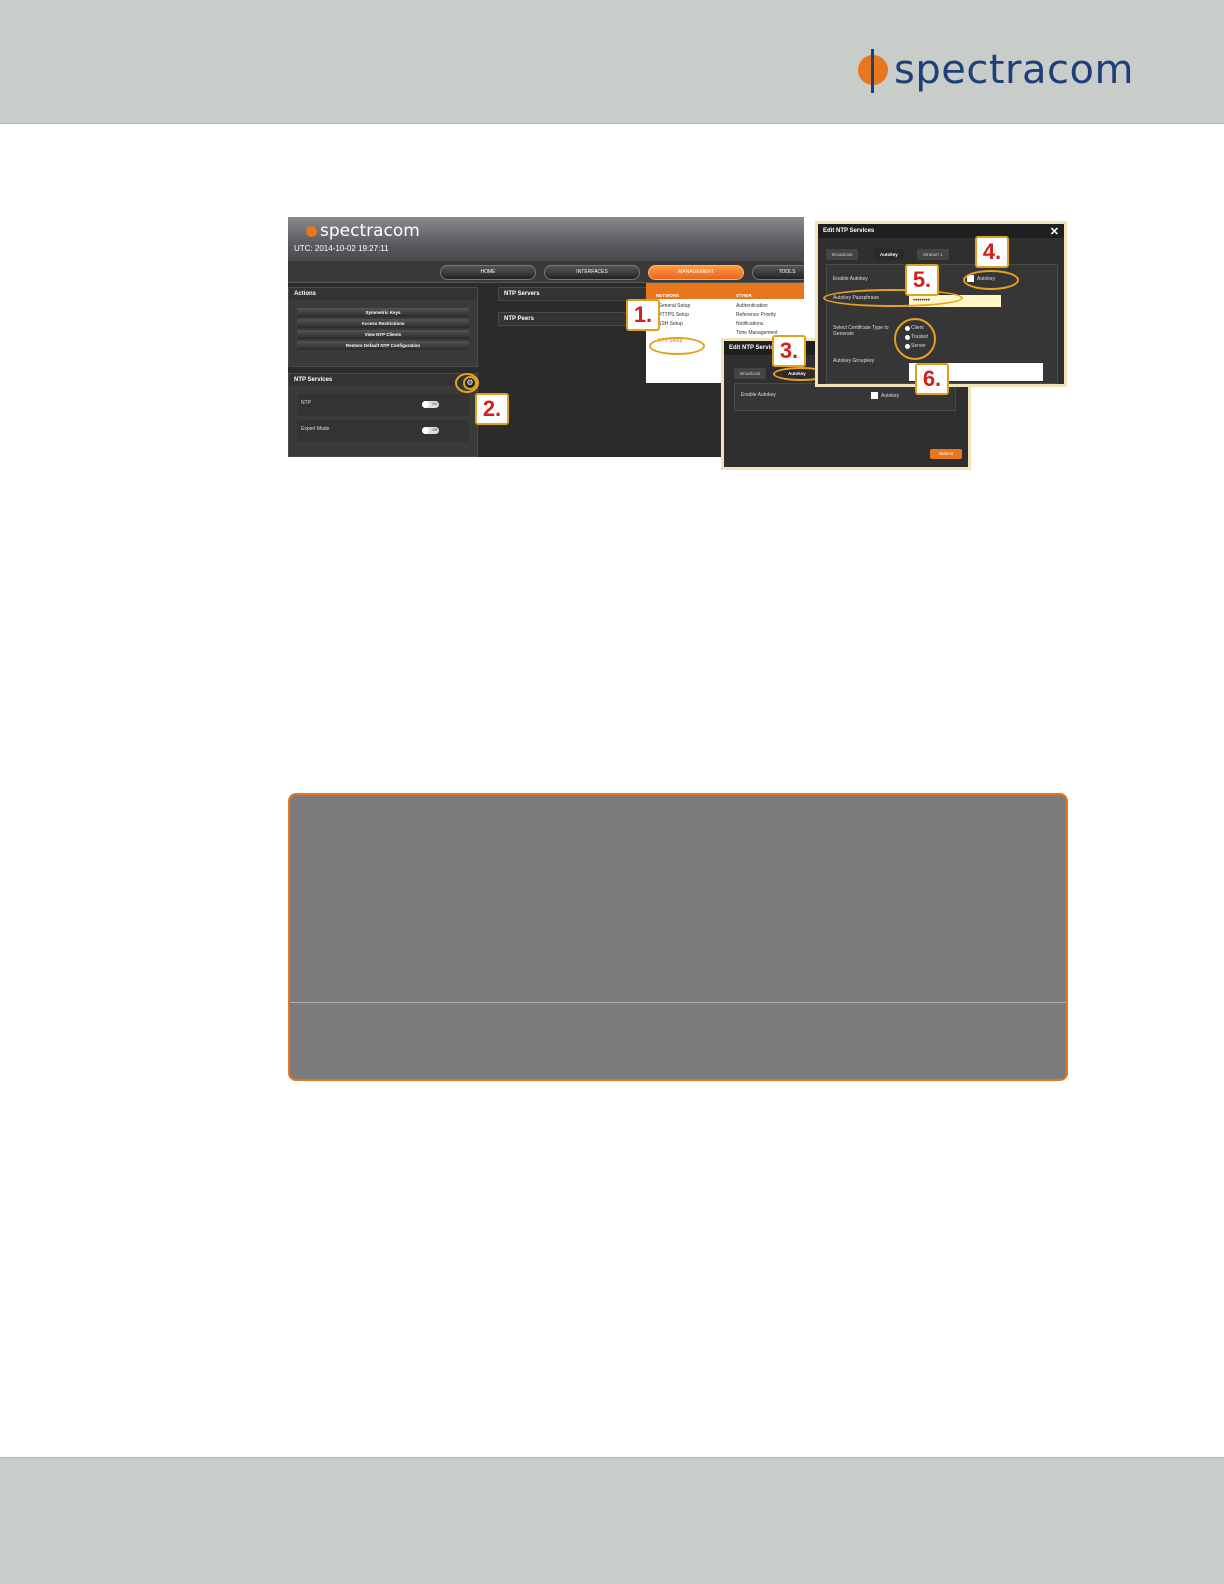 Image resolution: width=1224 pixels, height=1584 pixels. I want to click on screenshot-logo-text: spectracom, so click(370, 231).